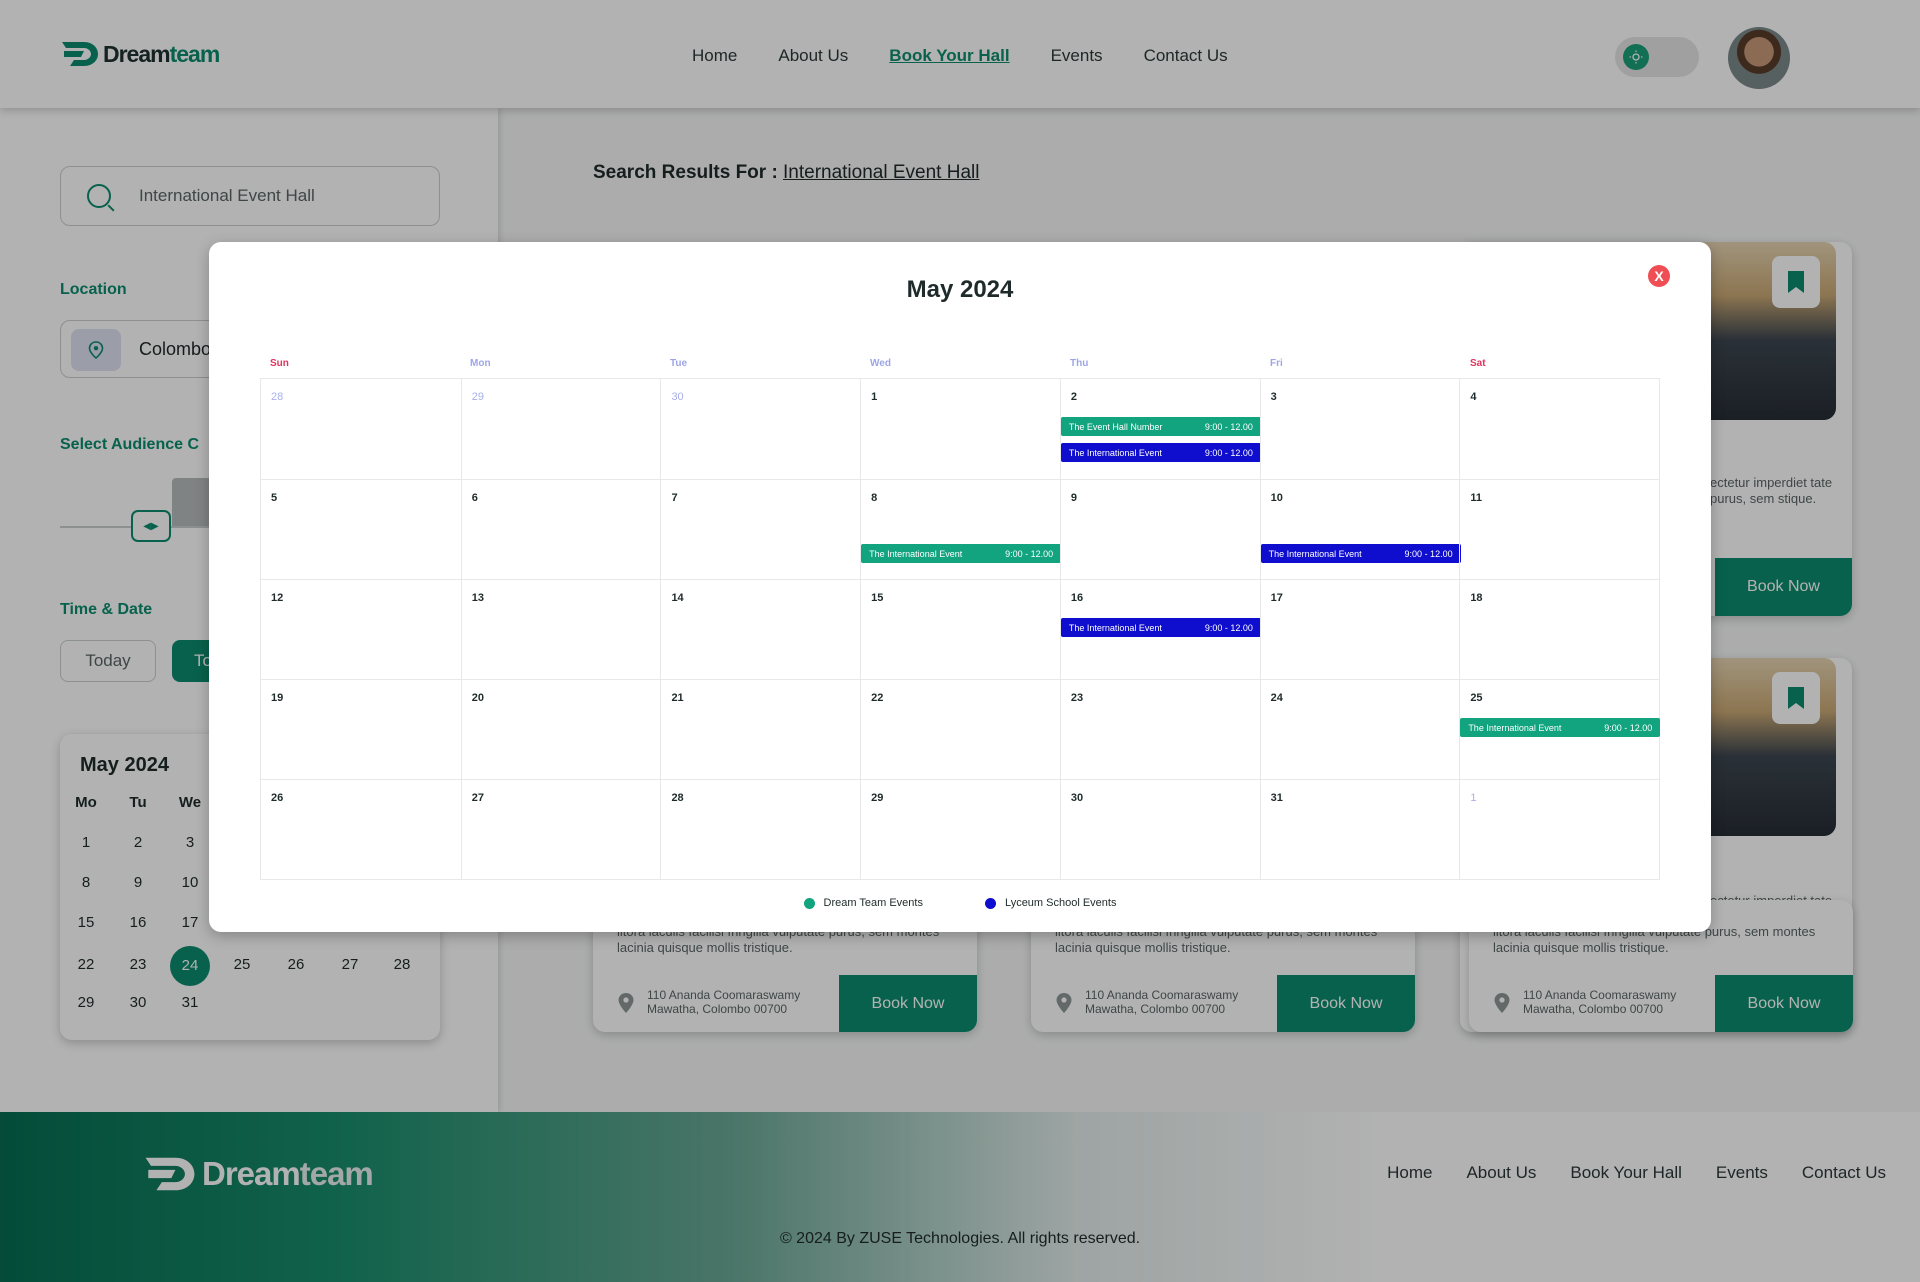  Describe the element at coordinates (279, 363) in the screenshot. I see `day-of-week-sun: Sun` at that location.